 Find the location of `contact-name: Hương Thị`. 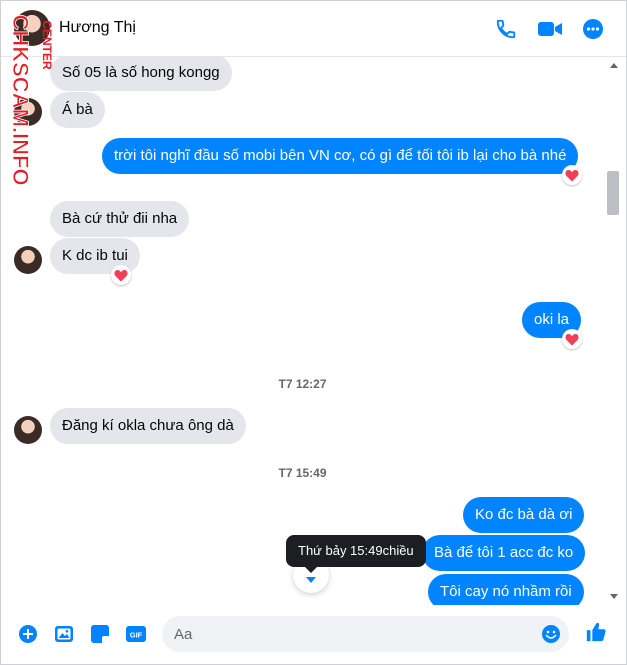

contact-name: Hương Thị is located at coordinates (97, 28).